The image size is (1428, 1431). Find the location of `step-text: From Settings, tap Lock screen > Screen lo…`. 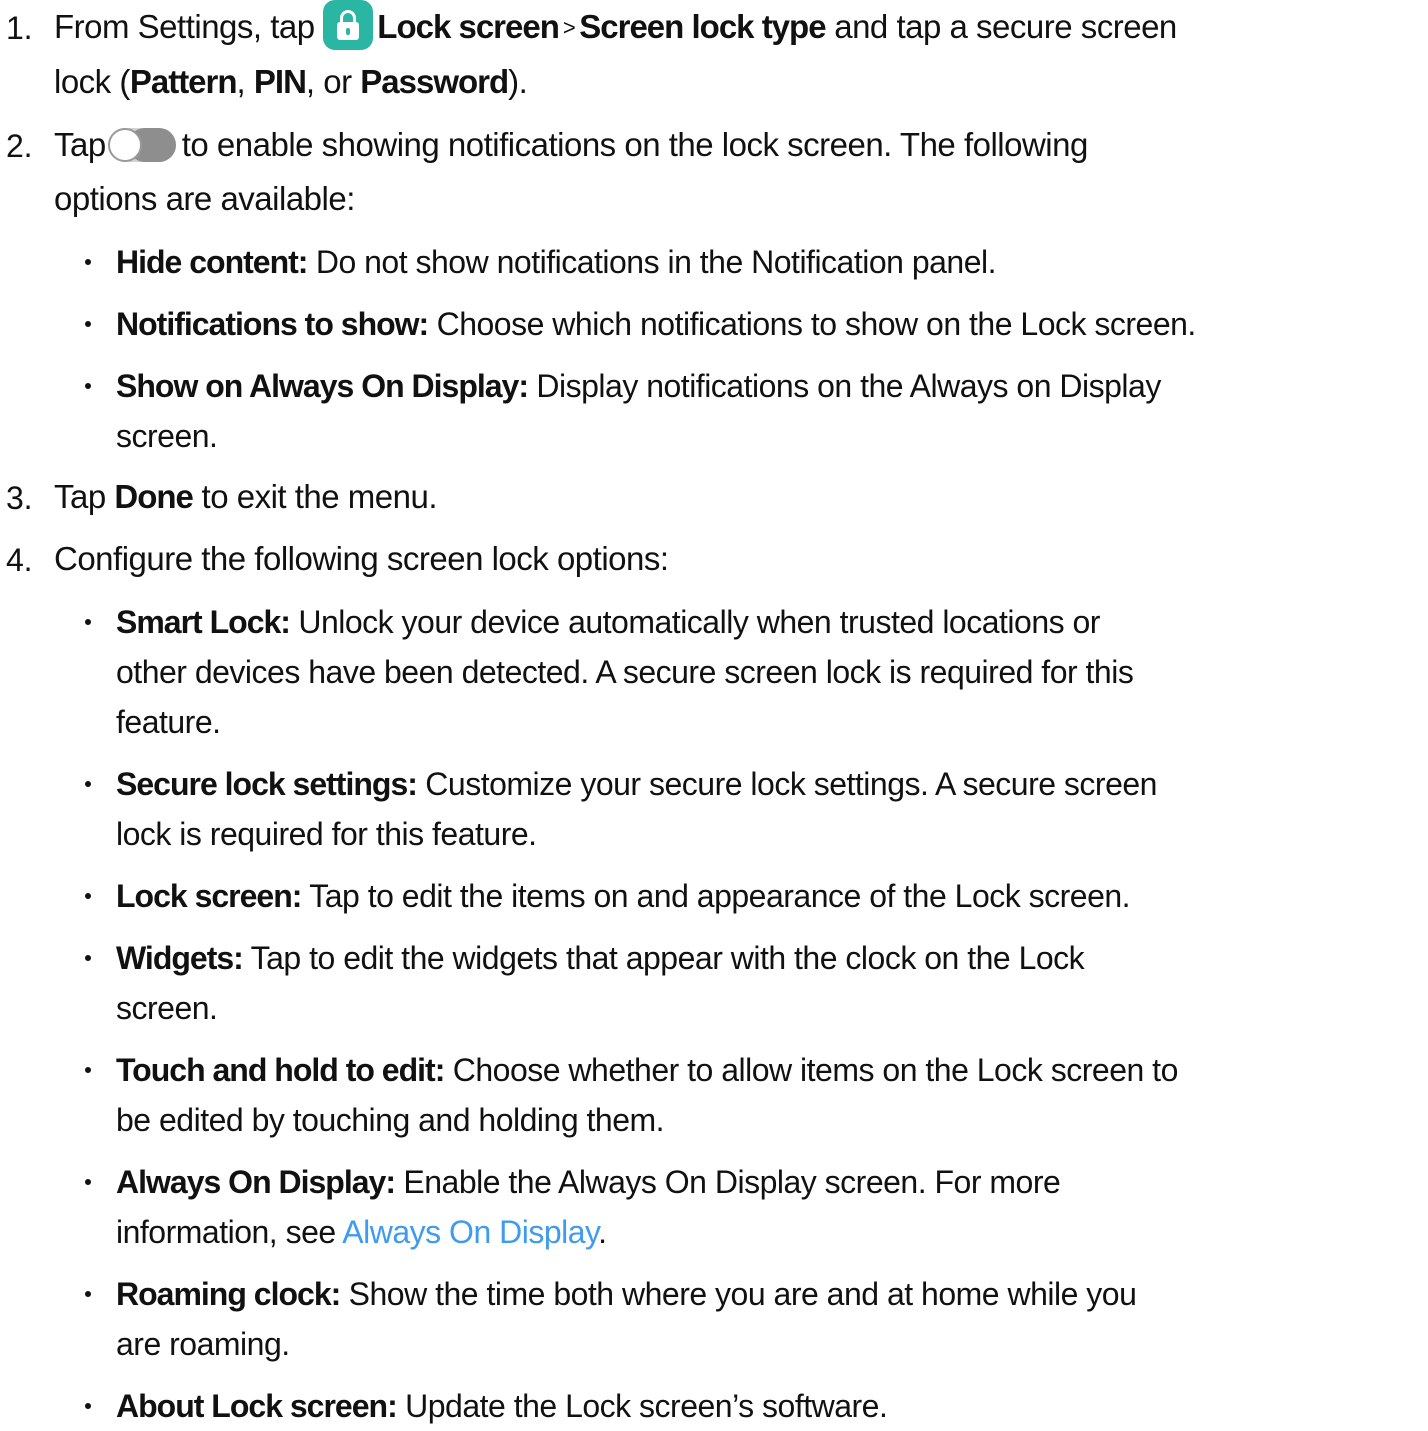

step-text: From Settings, tap Lock screen > Screen lo… is located at coordinates (734, 54).